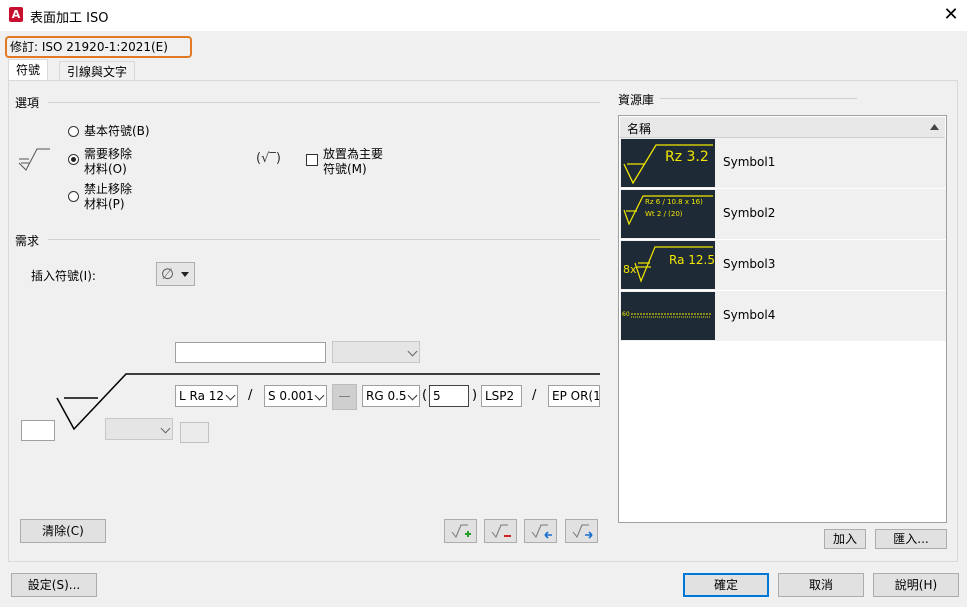 The height and width of the screenshot is (607, 967). I want to click on symbol2-name: Symbol2, so click(749, 213).